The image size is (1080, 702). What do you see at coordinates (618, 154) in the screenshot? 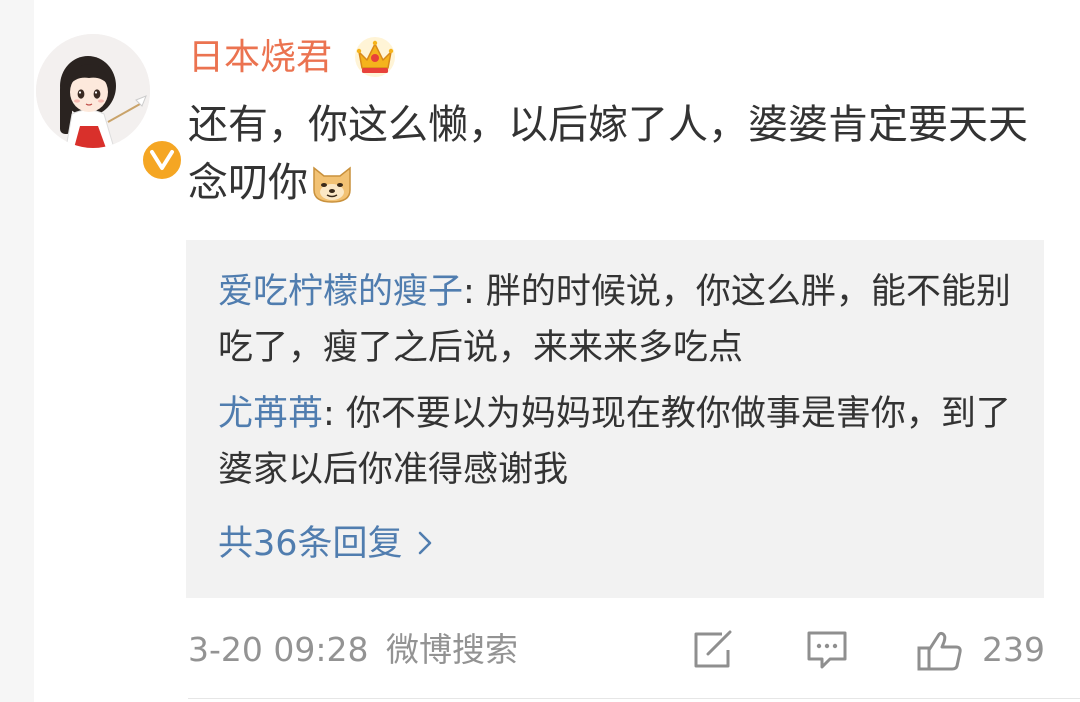
I see `comment-body: 还有，你这么懒，以后嫁了人，婆婆肯定要天天念叨你` at bounding box center [618, 154].